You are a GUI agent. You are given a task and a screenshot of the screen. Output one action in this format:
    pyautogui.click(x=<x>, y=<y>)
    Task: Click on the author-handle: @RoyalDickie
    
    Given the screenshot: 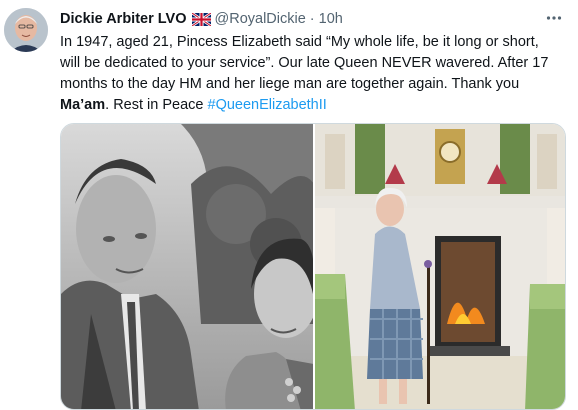 What is the action you would take?
    pyautogui.click(x=260, y=19)
    